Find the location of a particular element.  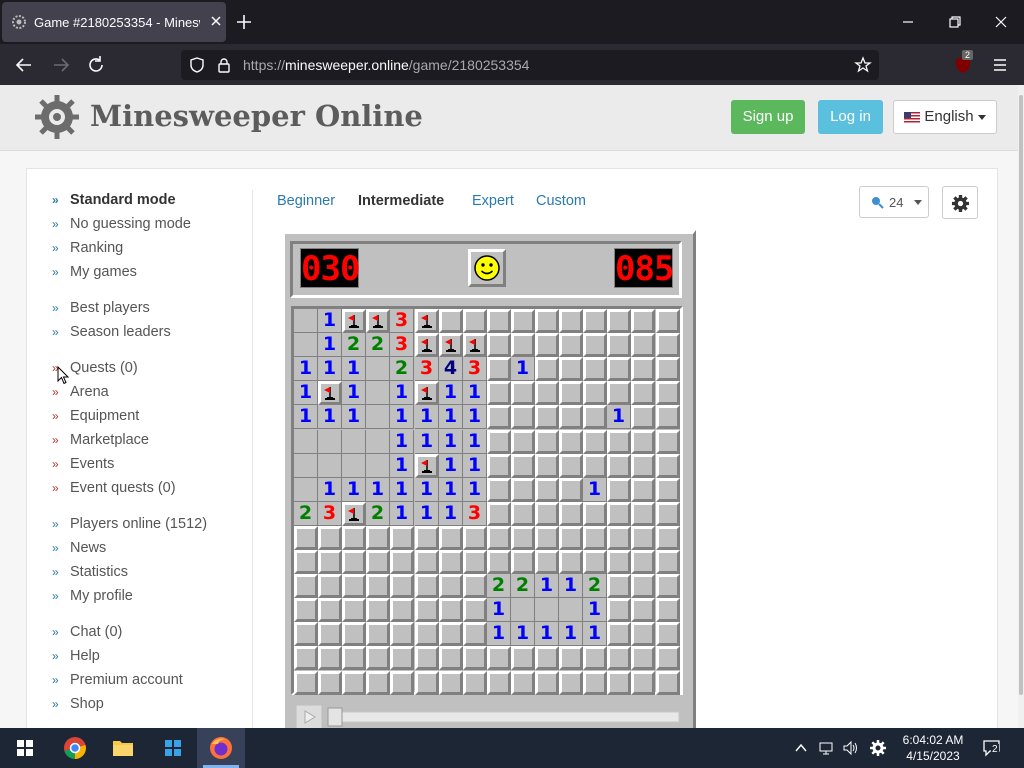

minesweeper-logo-icon is located at coordinates (57, 117).